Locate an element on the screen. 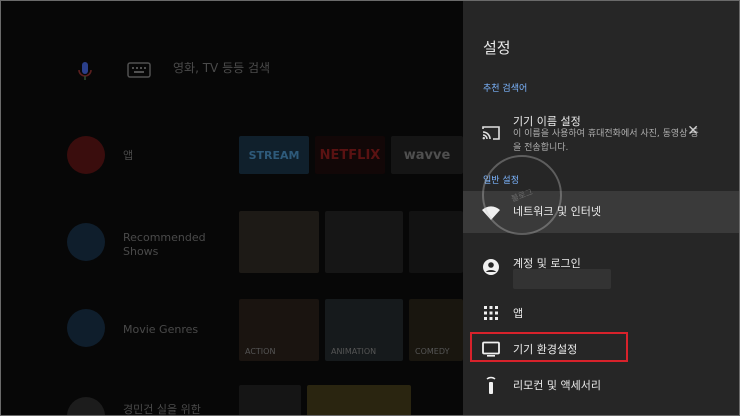  close-icon: ✕ is located at coordinates (693, 131).